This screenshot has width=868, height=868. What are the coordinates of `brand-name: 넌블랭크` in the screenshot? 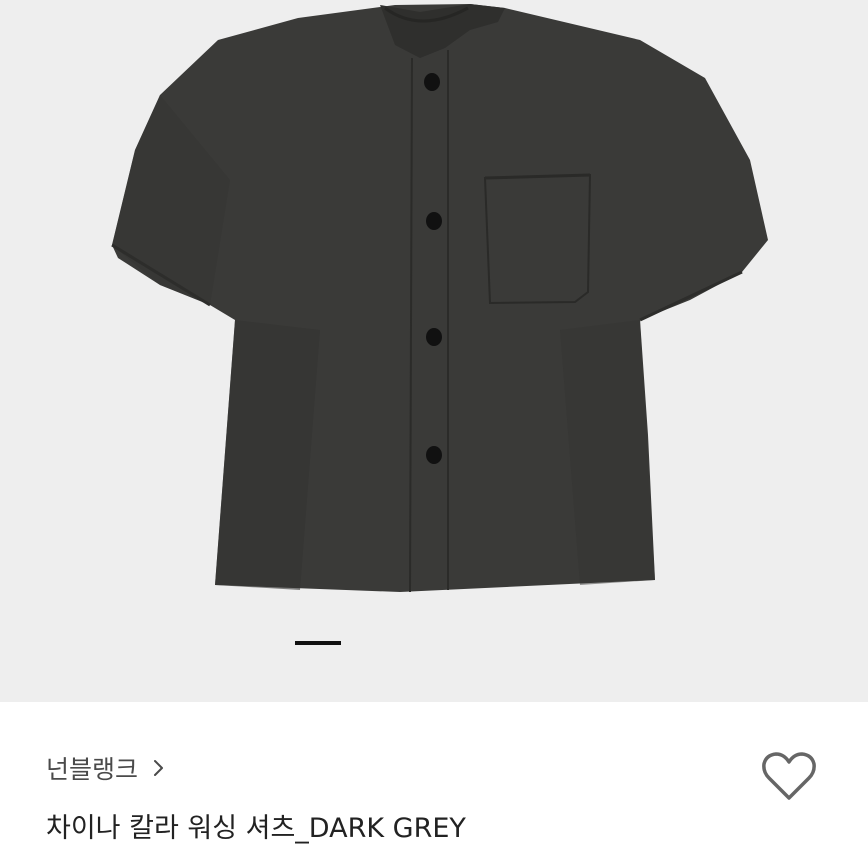 It's located at (92, 769).